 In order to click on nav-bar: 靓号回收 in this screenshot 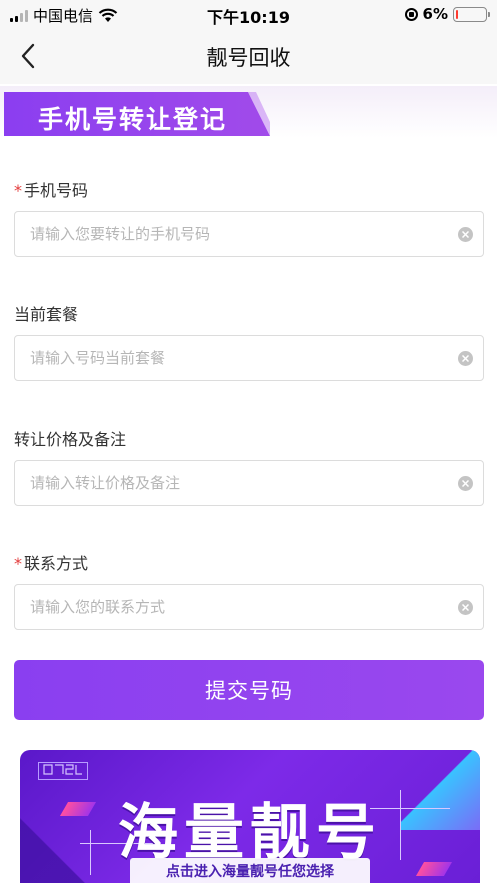, I will do `click(248, 56)`.